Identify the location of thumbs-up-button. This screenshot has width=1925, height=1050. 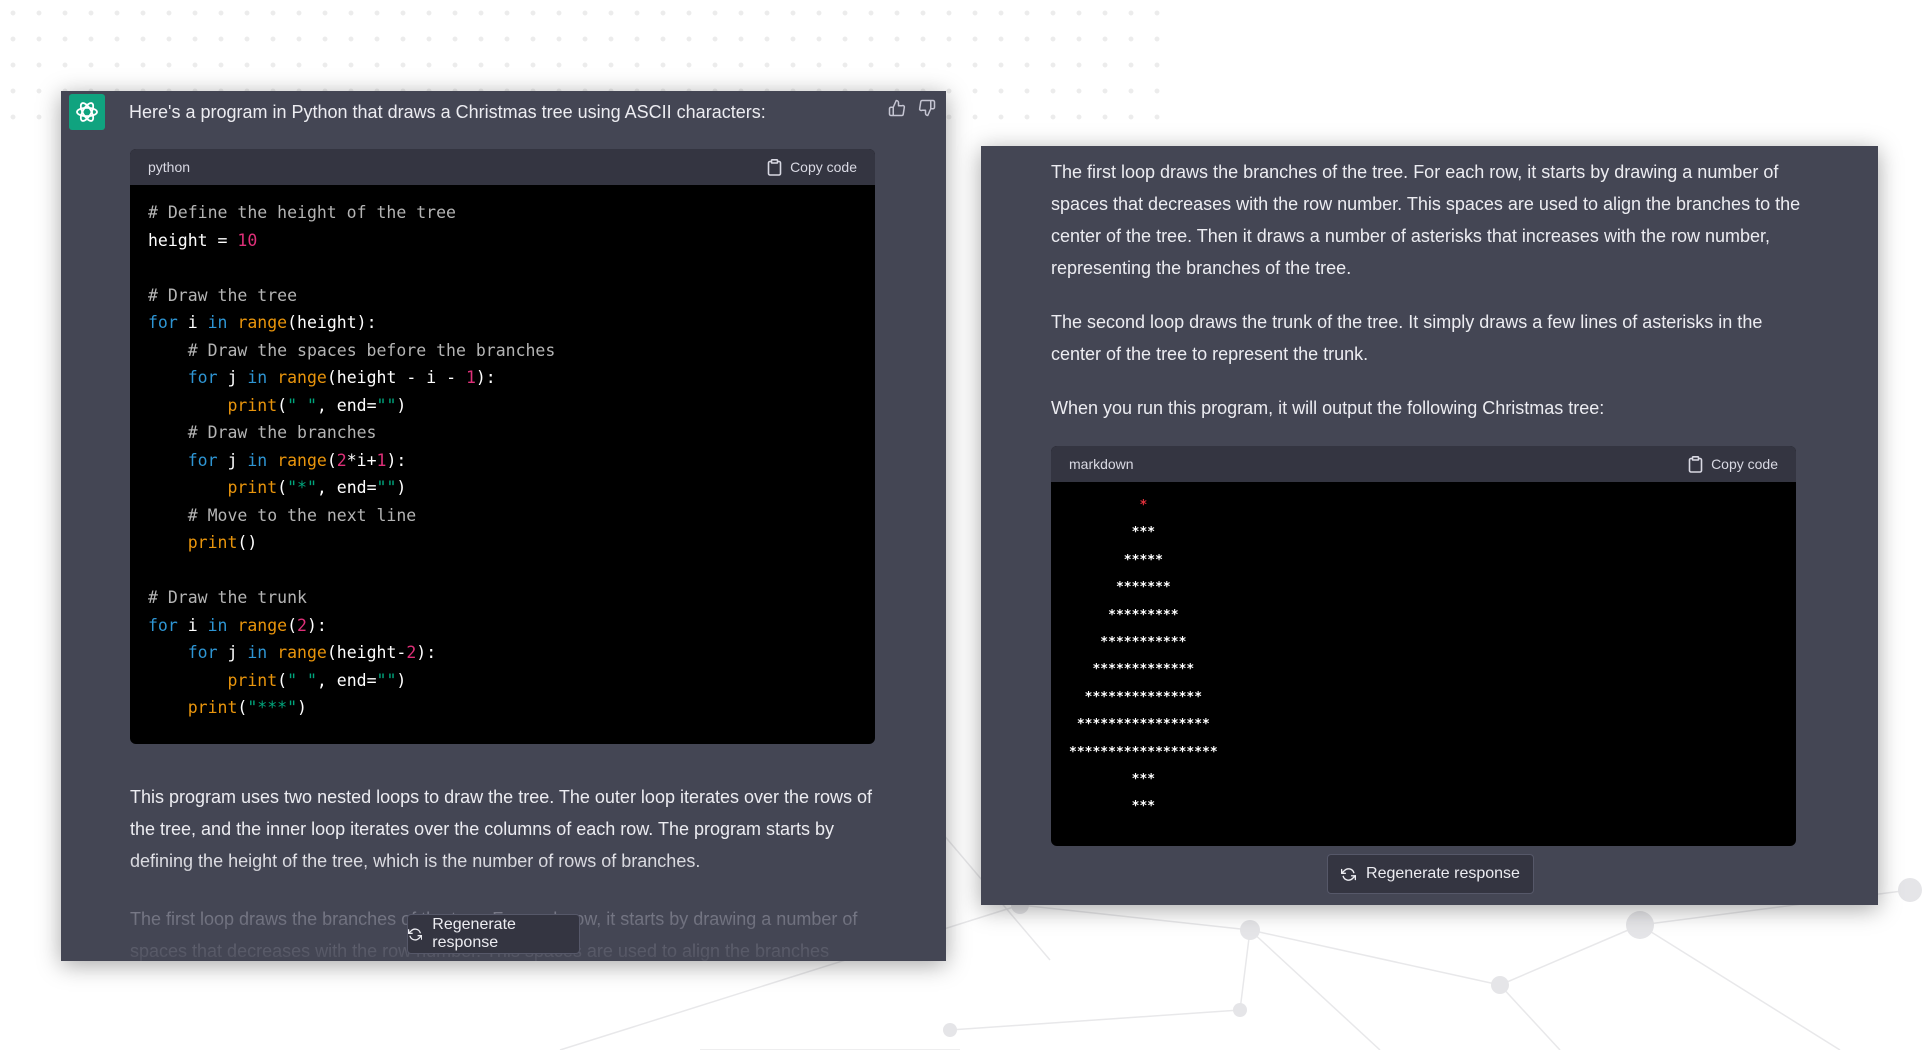
(897, 108).